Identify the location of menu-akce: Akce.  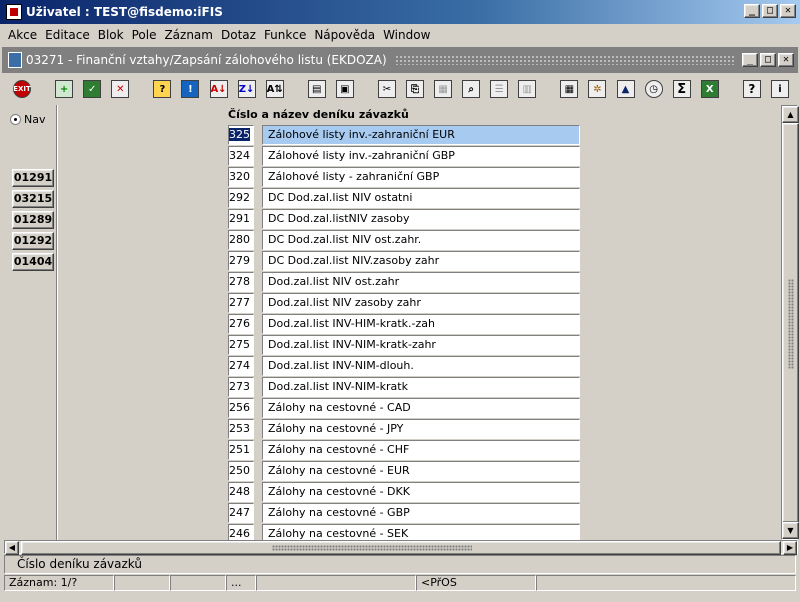
(22, 35).